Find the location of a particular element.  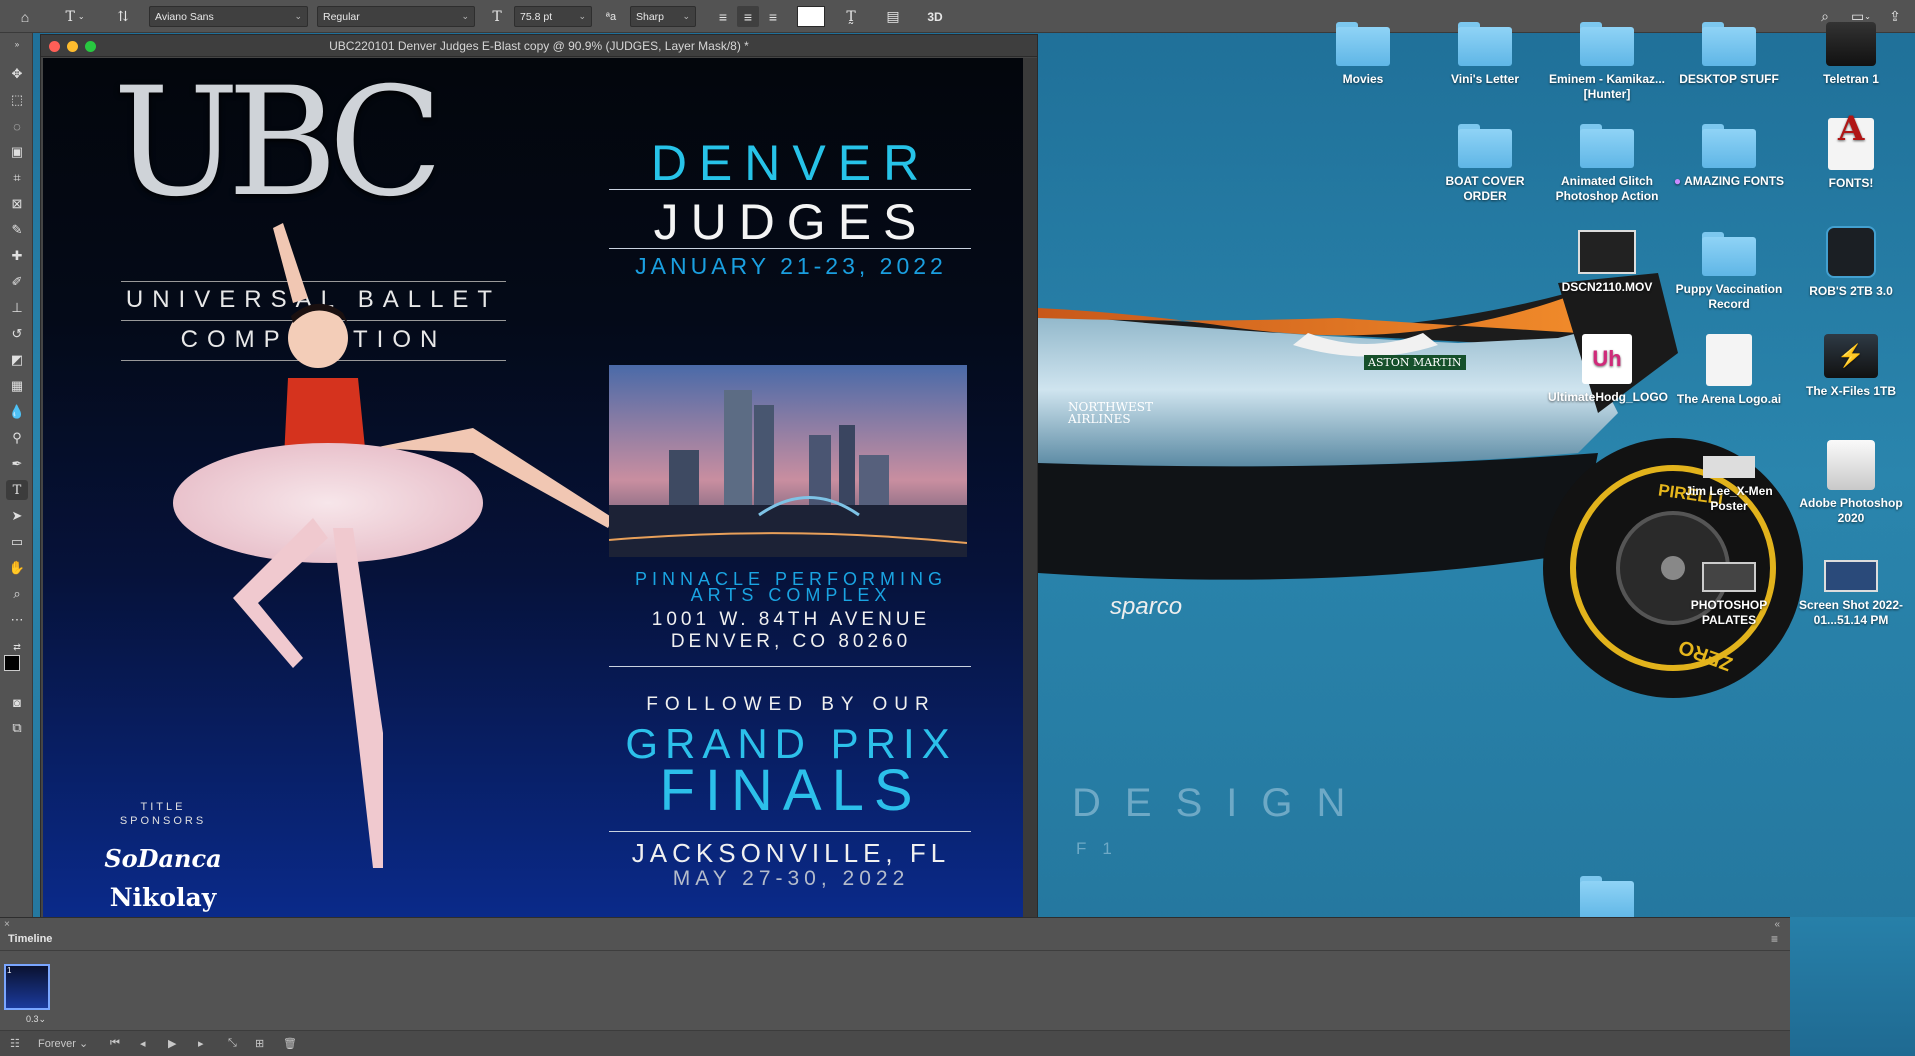

text-orientation-icon: ⇅ is located at coordinates (123, 16).